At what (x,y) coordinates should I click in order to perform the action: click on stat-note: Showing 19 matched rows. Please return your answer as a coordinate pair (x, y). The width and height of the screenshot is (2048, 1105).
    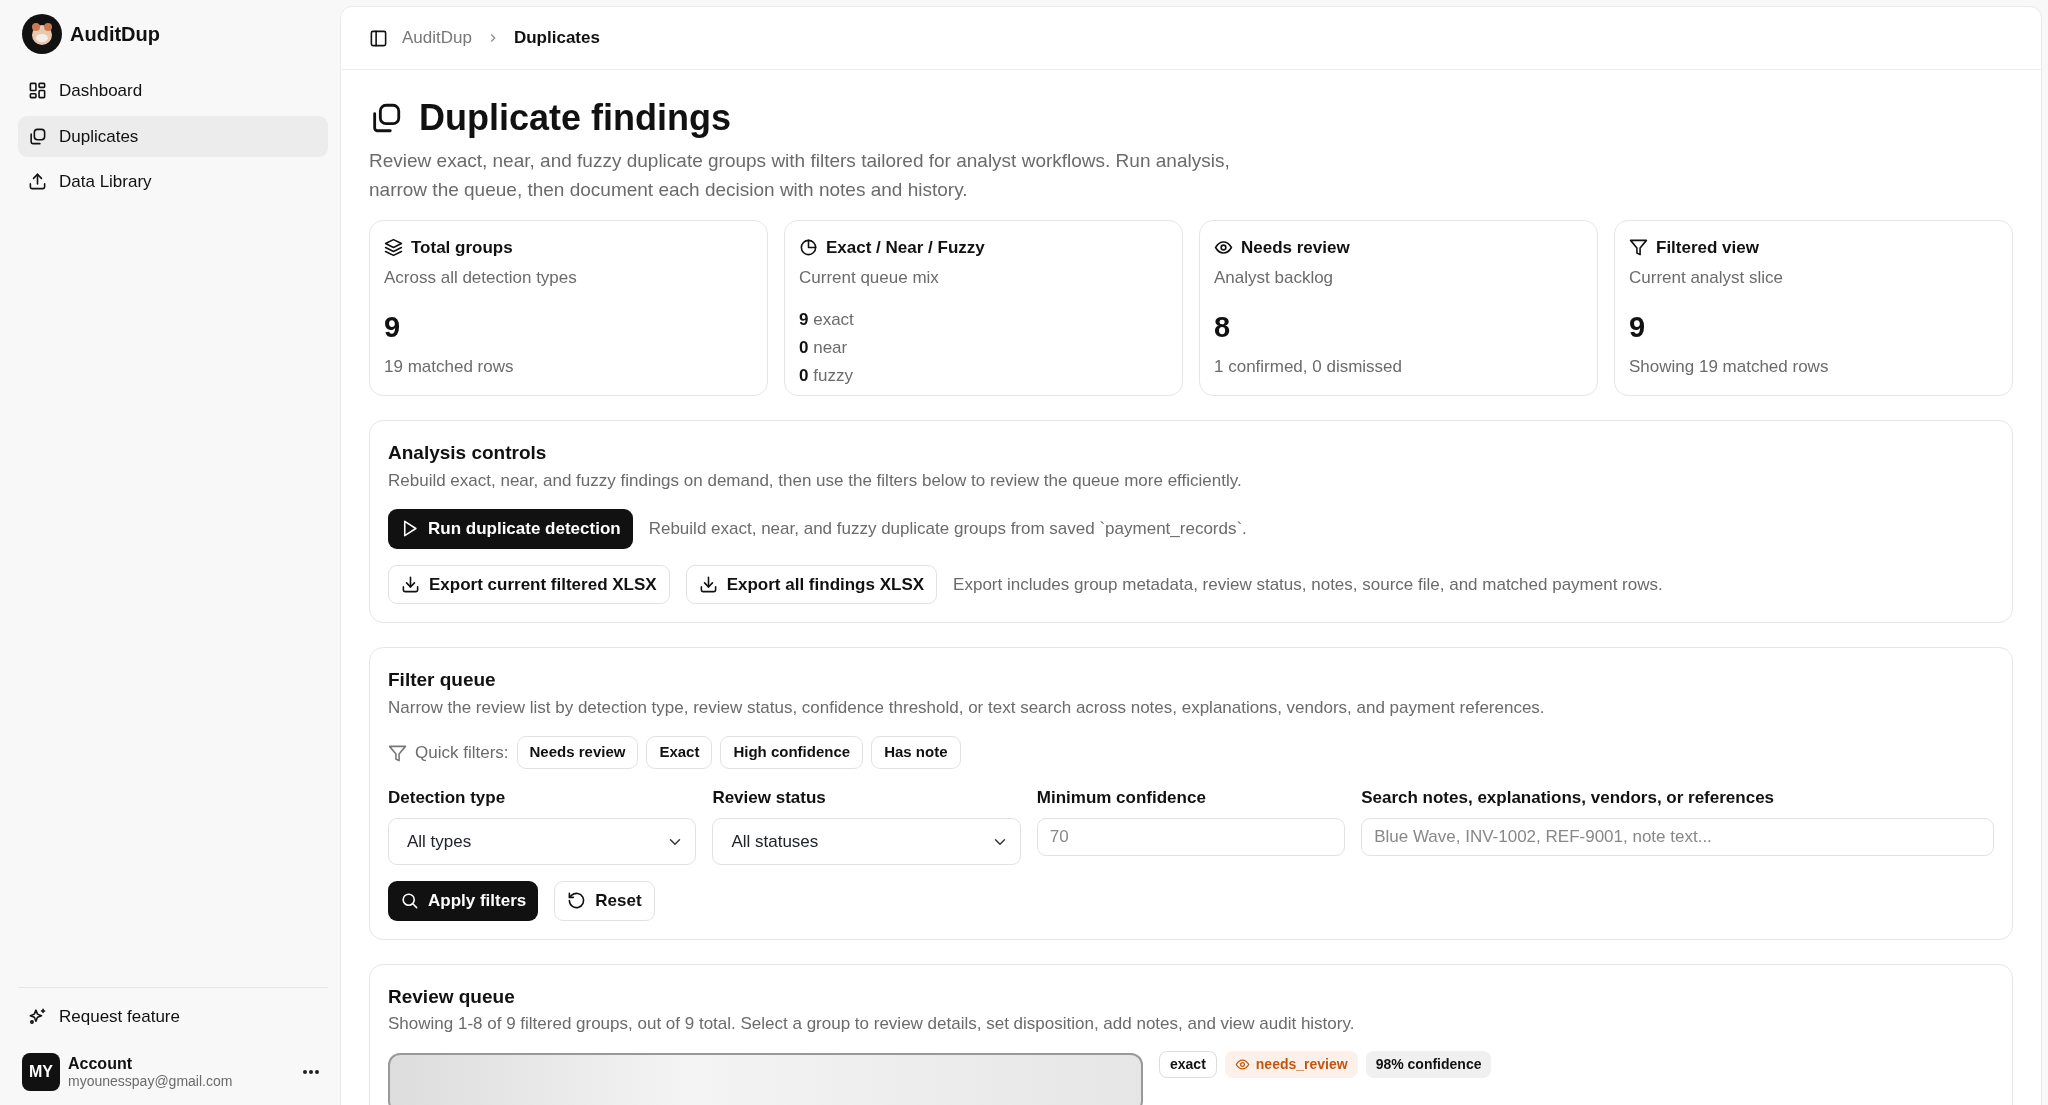
    Looking at the image, I should click on (1729, 366).